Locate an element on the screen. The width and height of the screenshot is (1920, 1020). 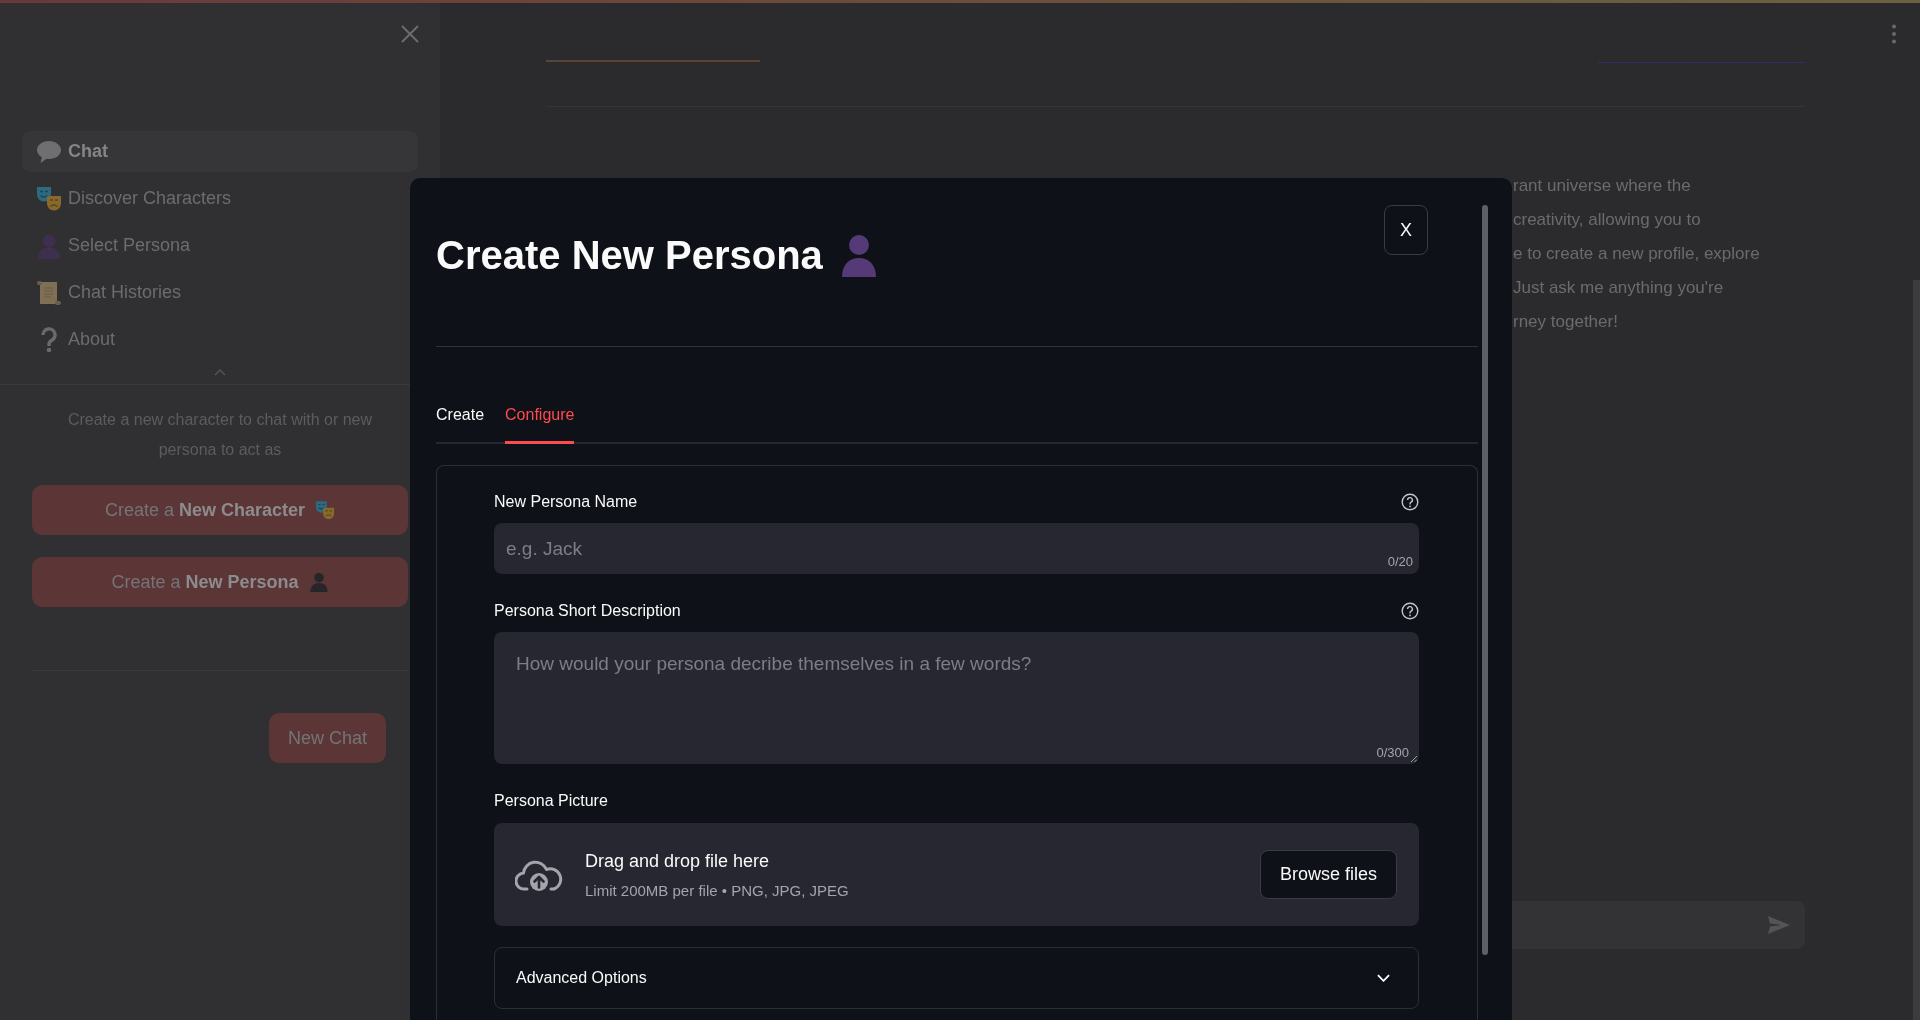
resize-handle-icon is located at coordinates (1413, 758).